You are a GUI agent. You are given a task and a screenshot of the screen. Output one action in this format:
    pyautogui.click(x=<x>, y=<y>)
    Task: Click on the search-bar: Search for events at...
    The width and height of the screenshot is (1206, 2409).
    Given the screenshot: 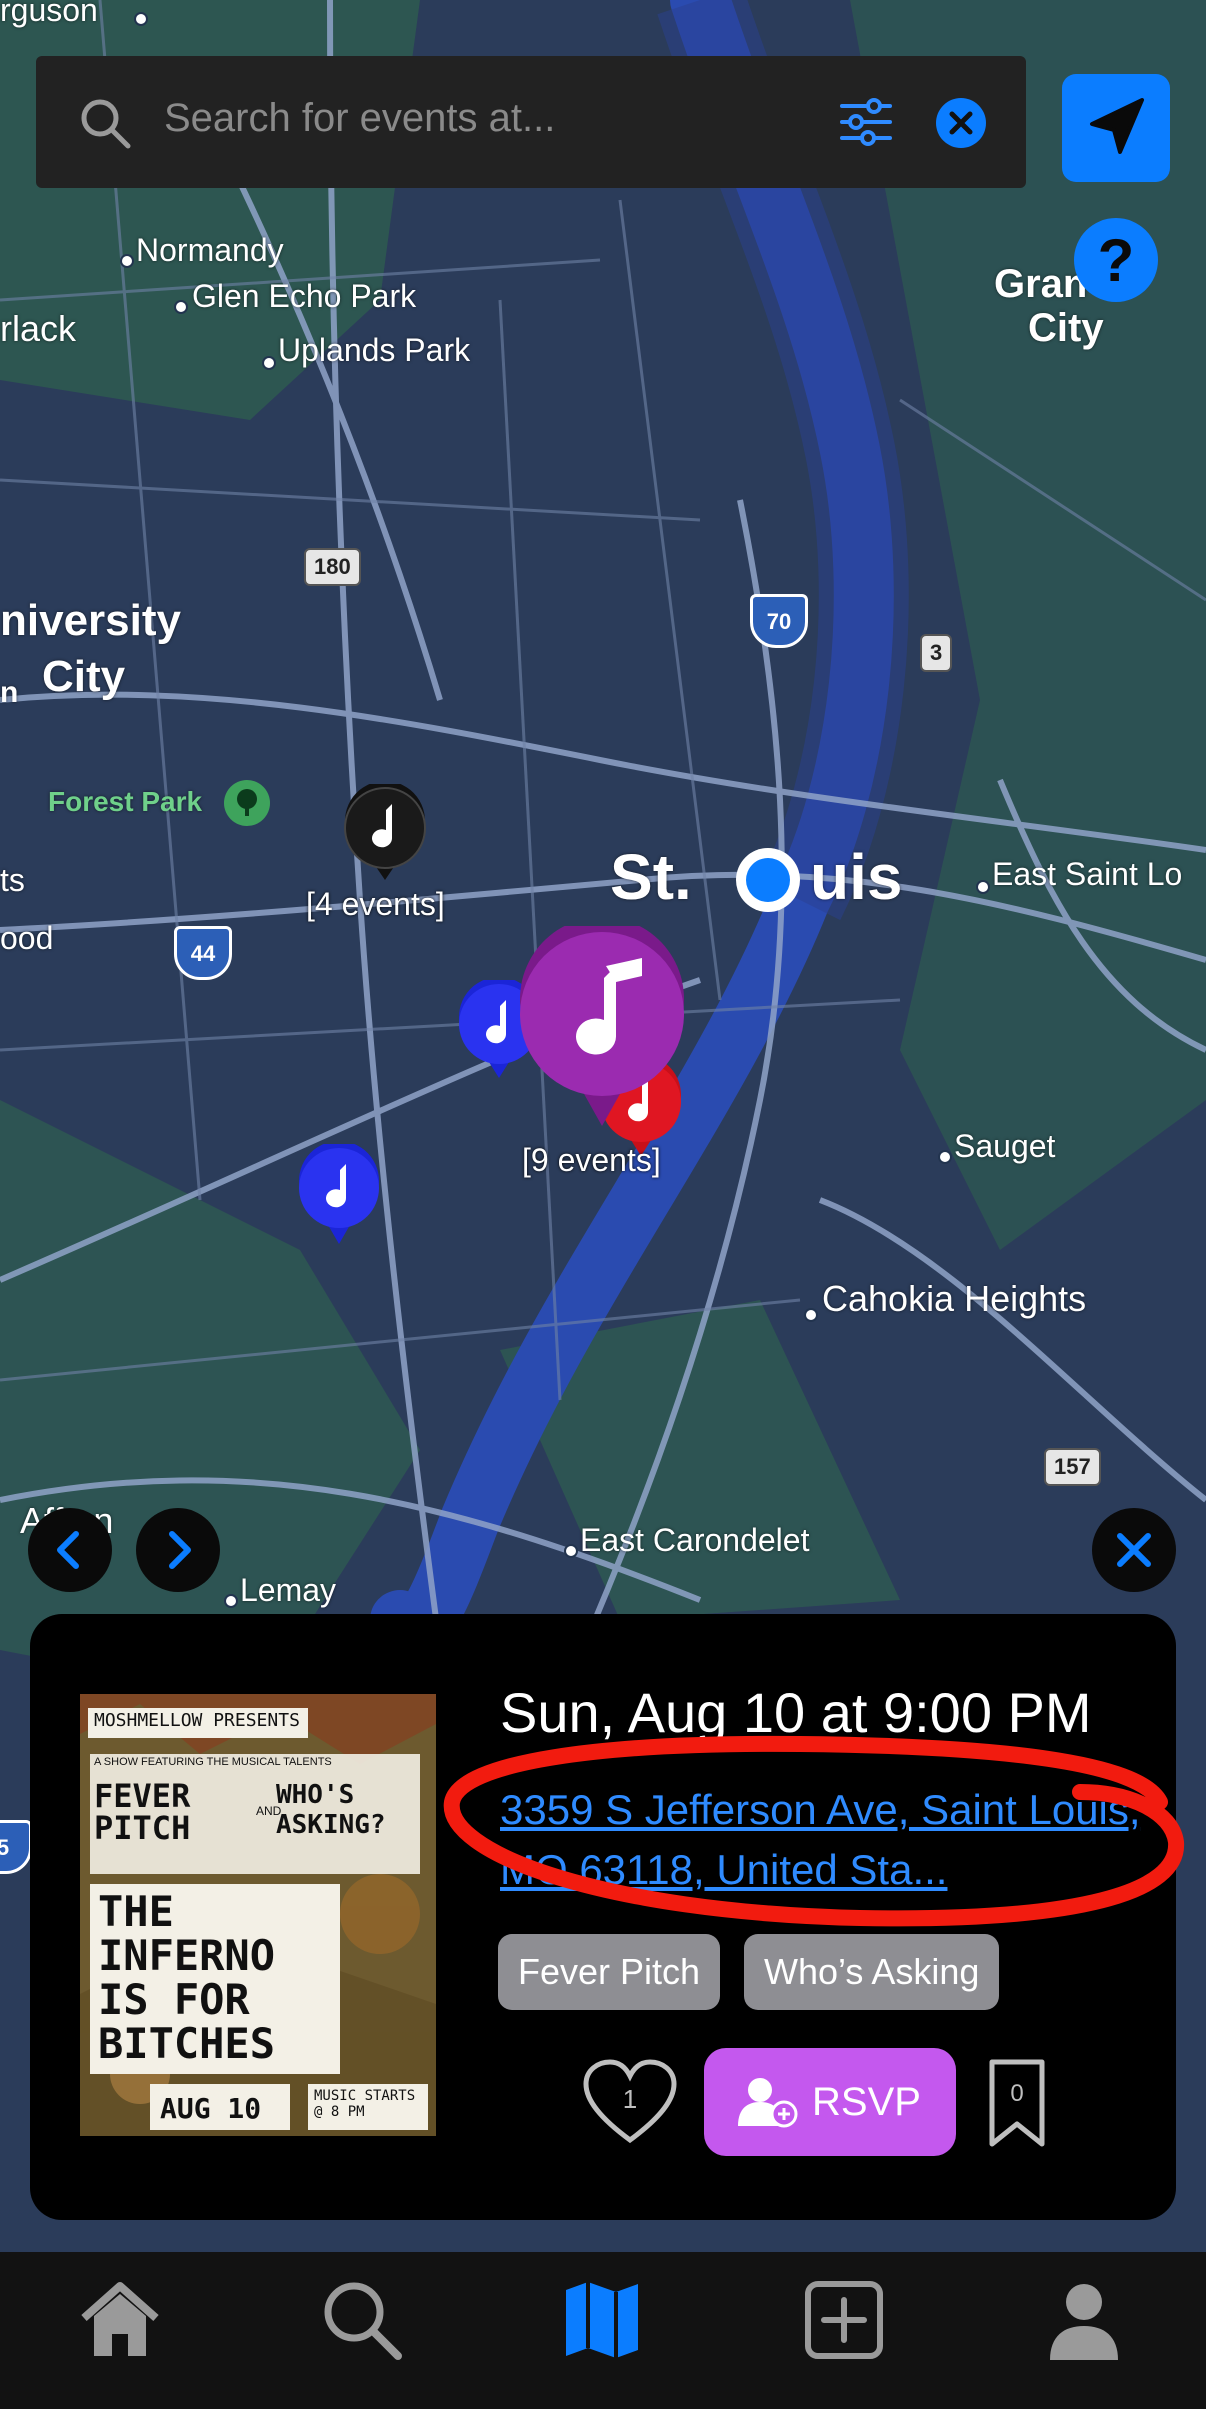 What is the action you would take?
    pyautogui.click(x=531, y=122)
    